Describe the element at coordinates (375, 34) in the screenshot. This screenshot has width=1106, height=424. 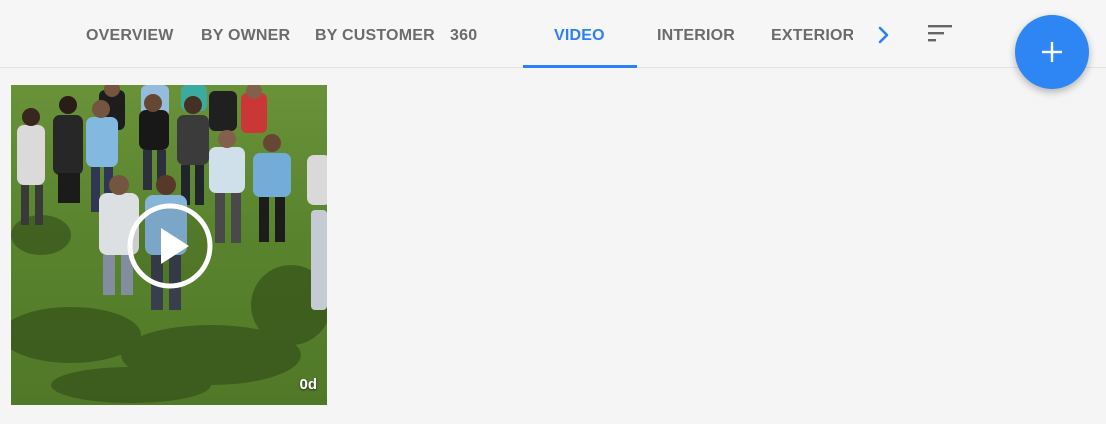
I see `tab-by-customer: BY CUSTOMER` at that location.